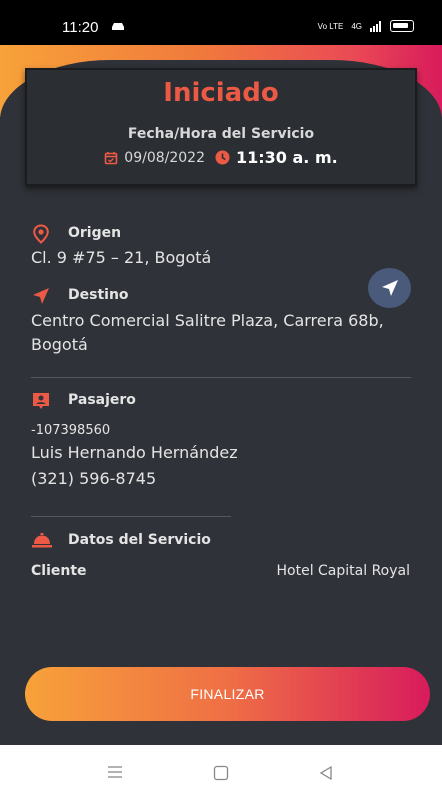 Image resolution: width=442 pixels, height=800 pixels. Describe the element at coordinates (402, 26) in the screenshot. I see `battery-icon` at that location.